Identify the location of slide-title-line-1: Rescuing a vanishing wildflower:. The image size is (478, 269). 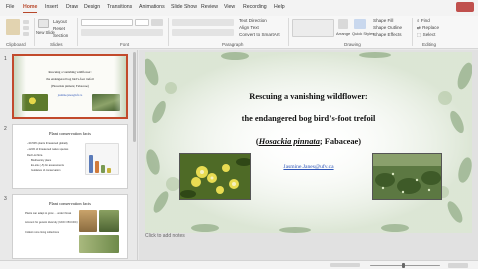
(308, 96).